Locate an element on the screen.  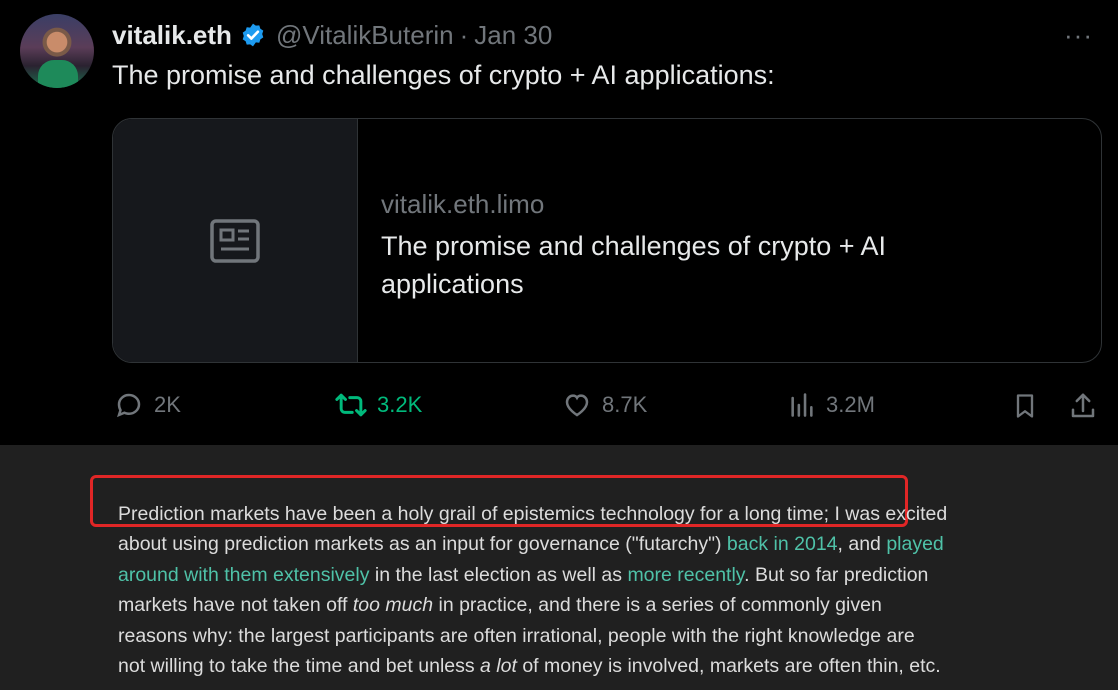
author-handle: @VitalikButerin is located at coordinates (365, 35).